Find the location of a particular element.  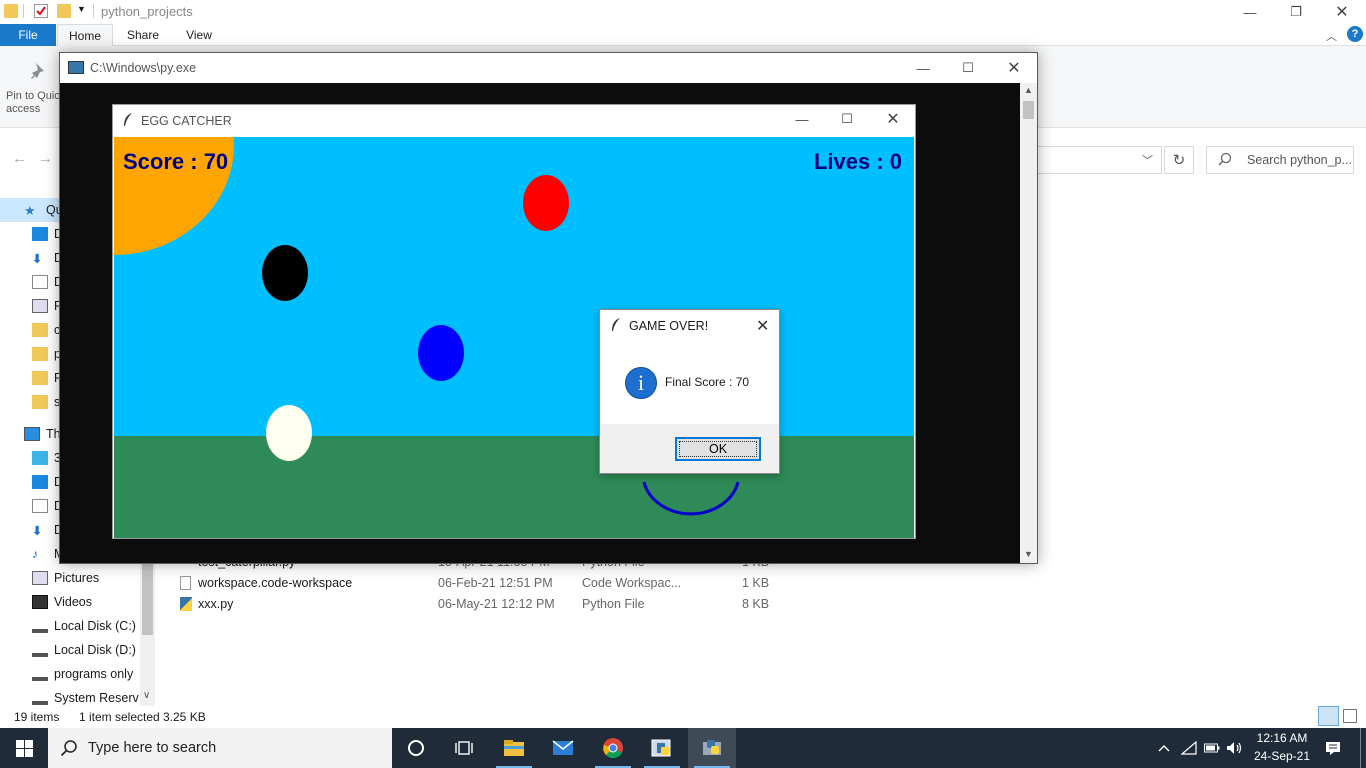

chevron-down-icon: ∨ is located at coordinates (146, 695).